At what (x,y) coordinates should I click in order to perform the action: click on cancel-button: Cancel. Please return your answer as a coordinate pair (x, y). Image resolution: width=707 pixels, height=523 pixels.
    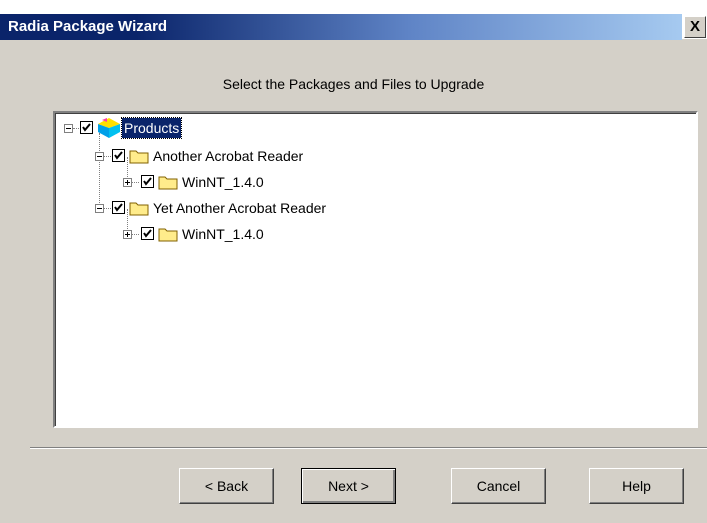
    Looking at the image, I should click on (498, 486).